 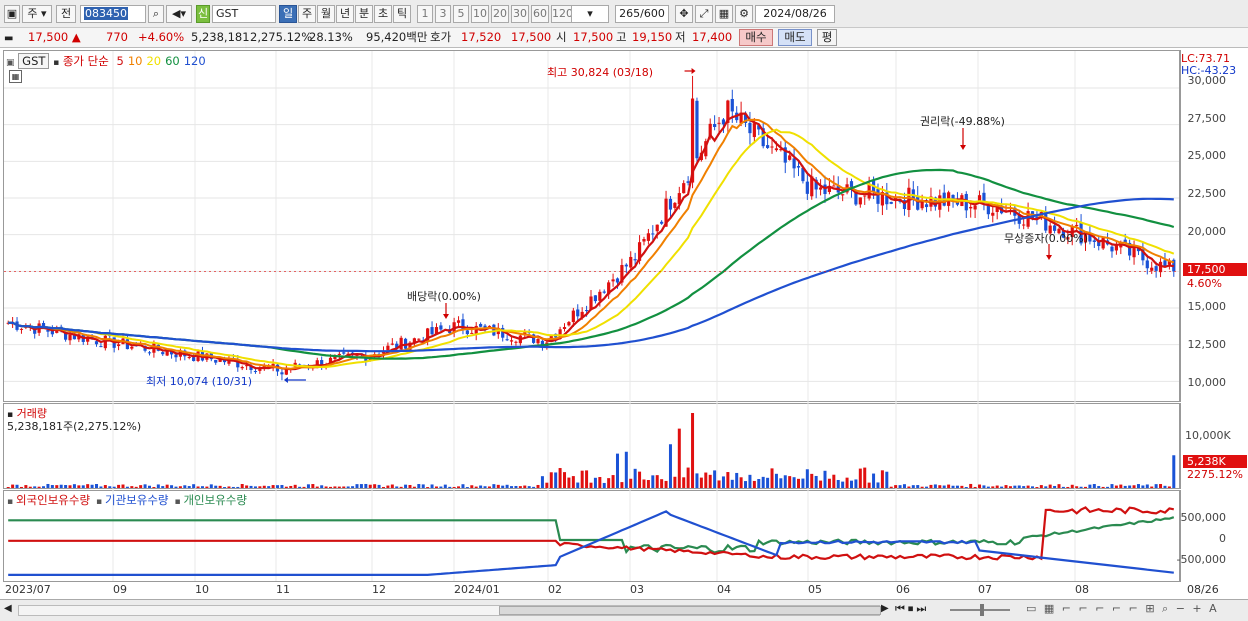 What do you see at coordinates (1215, 269) in the screenshot?
I see `last-price-tag: 17,500` at bounding box center [1215, 269].